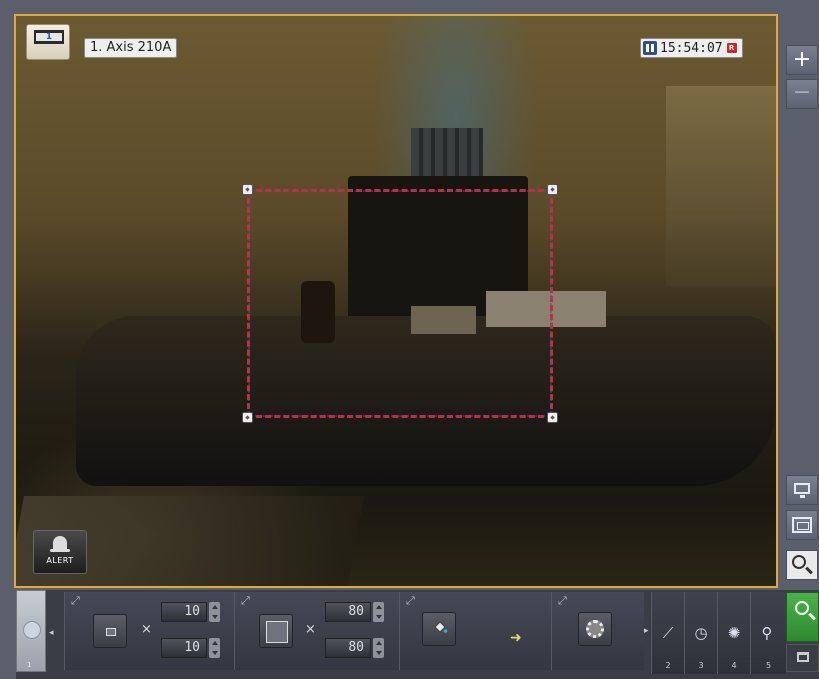  I want to click on toolbar-tab-1: 1, so click(31, 631).